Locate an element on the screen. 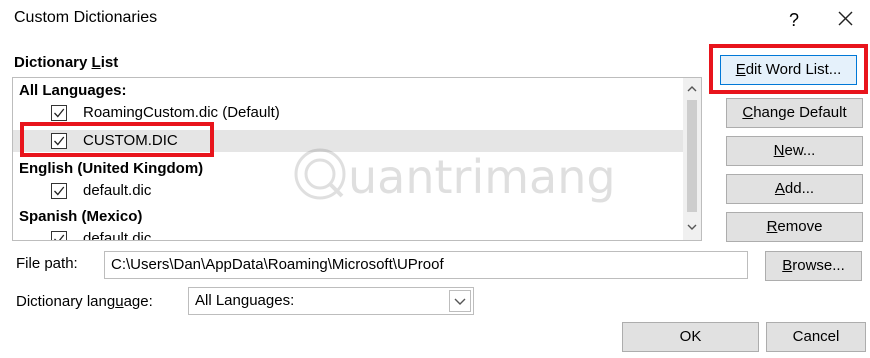 The image size is (870, 358). group-header-spanish-mexico: Spanish (Mexico) is located at coordinates (81, 216).